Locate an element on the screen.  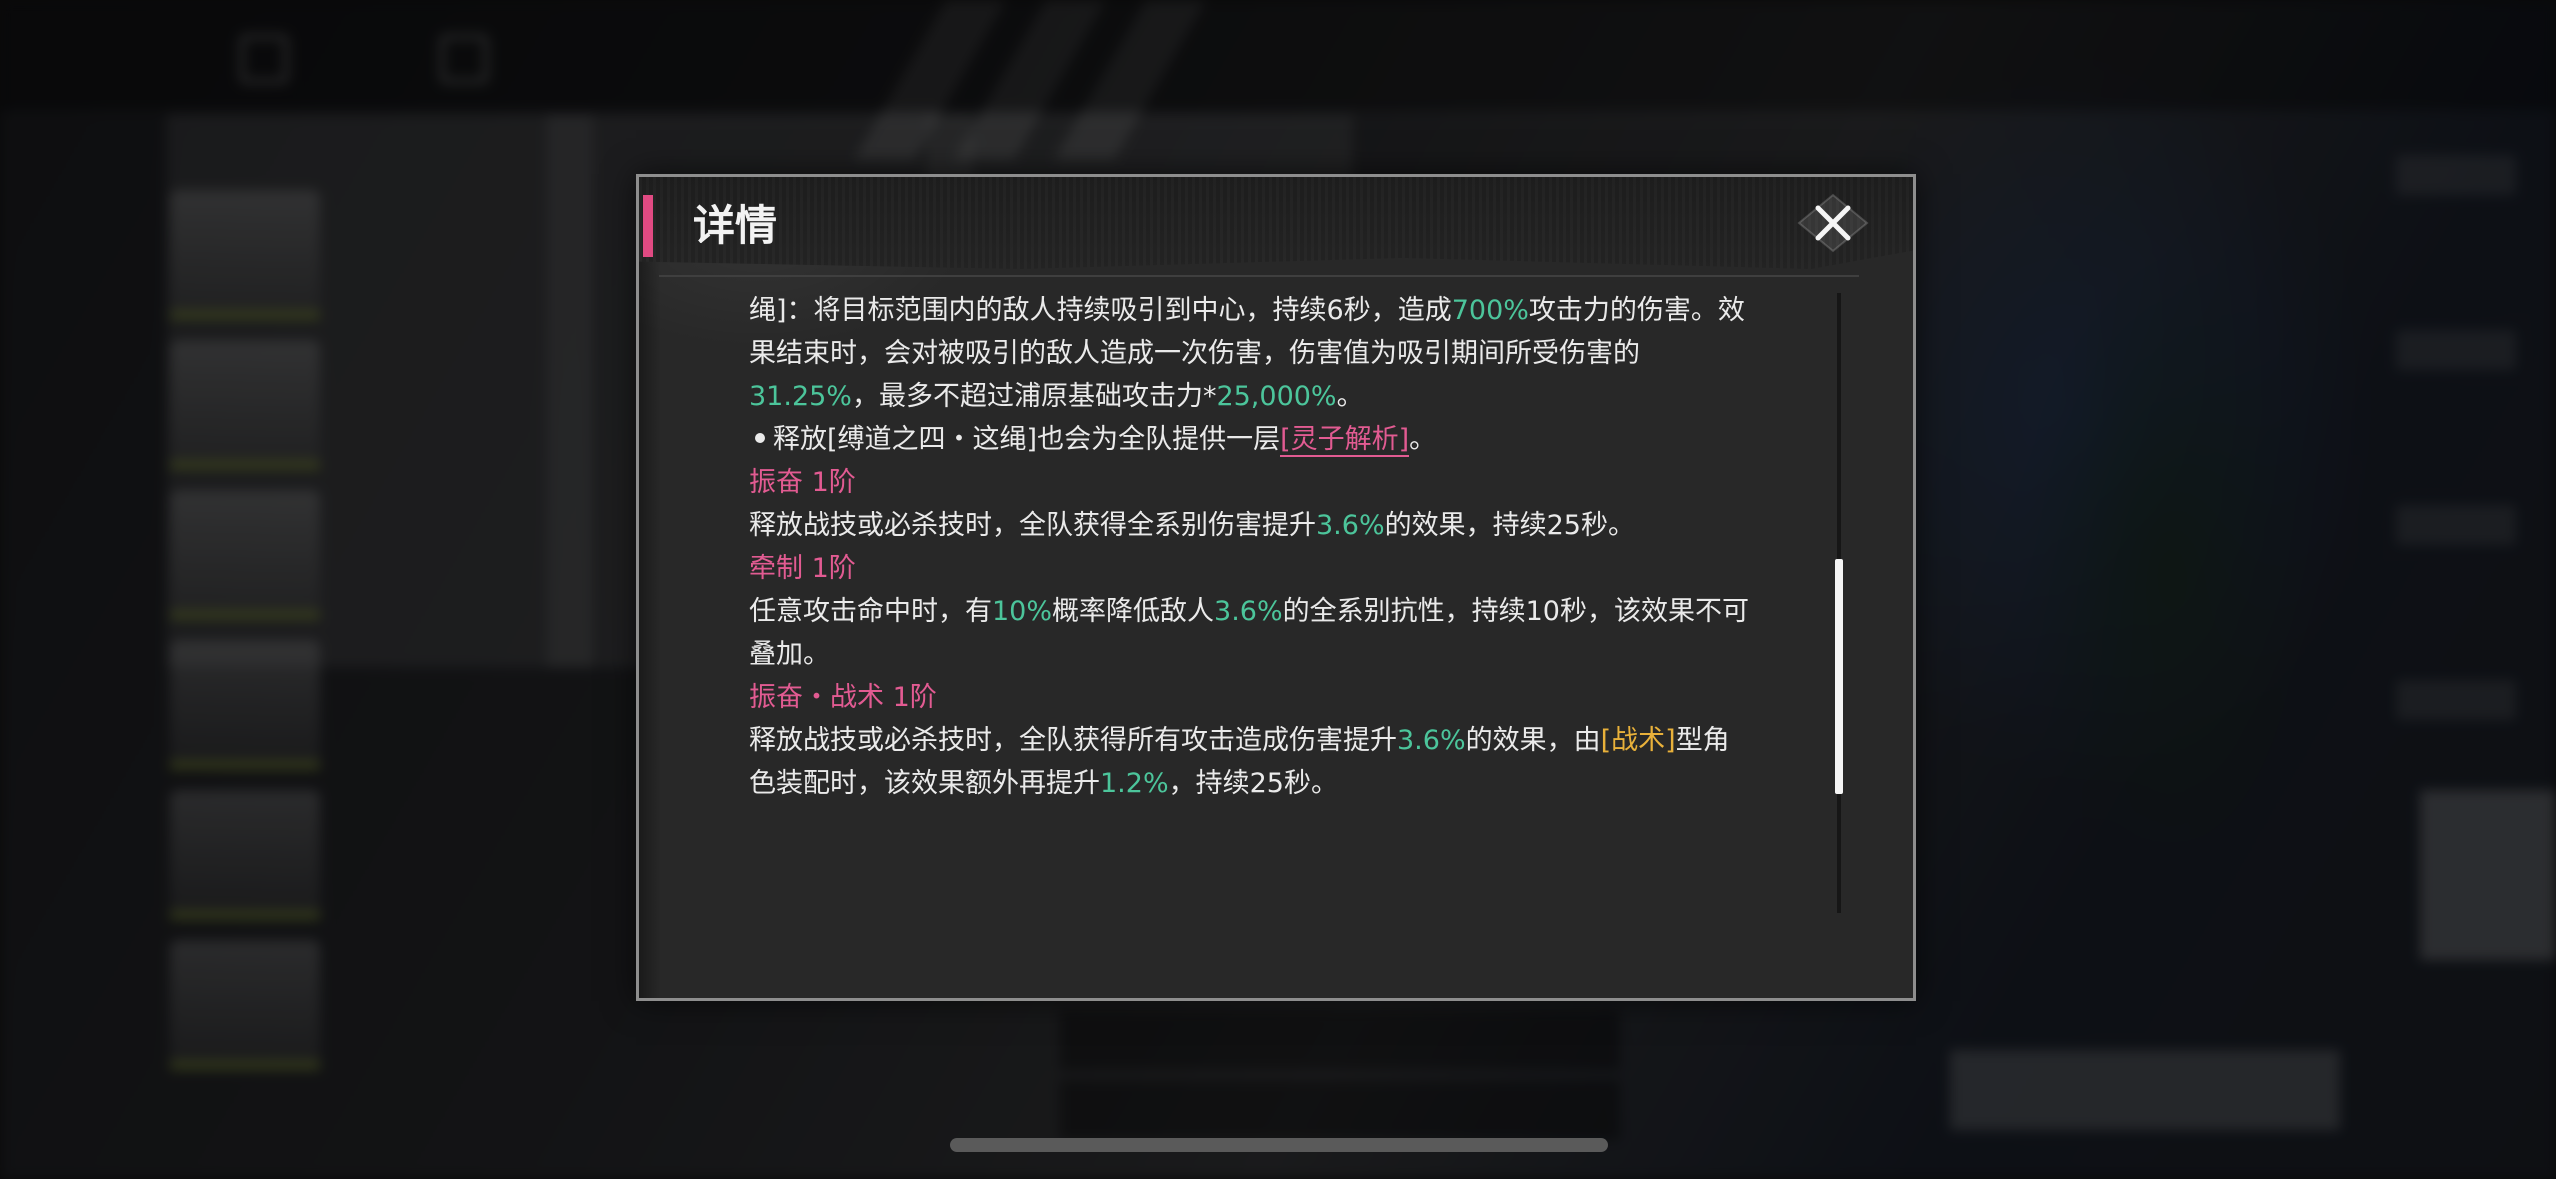
dialog-title: 详情 is located at coordinates (735, 225).